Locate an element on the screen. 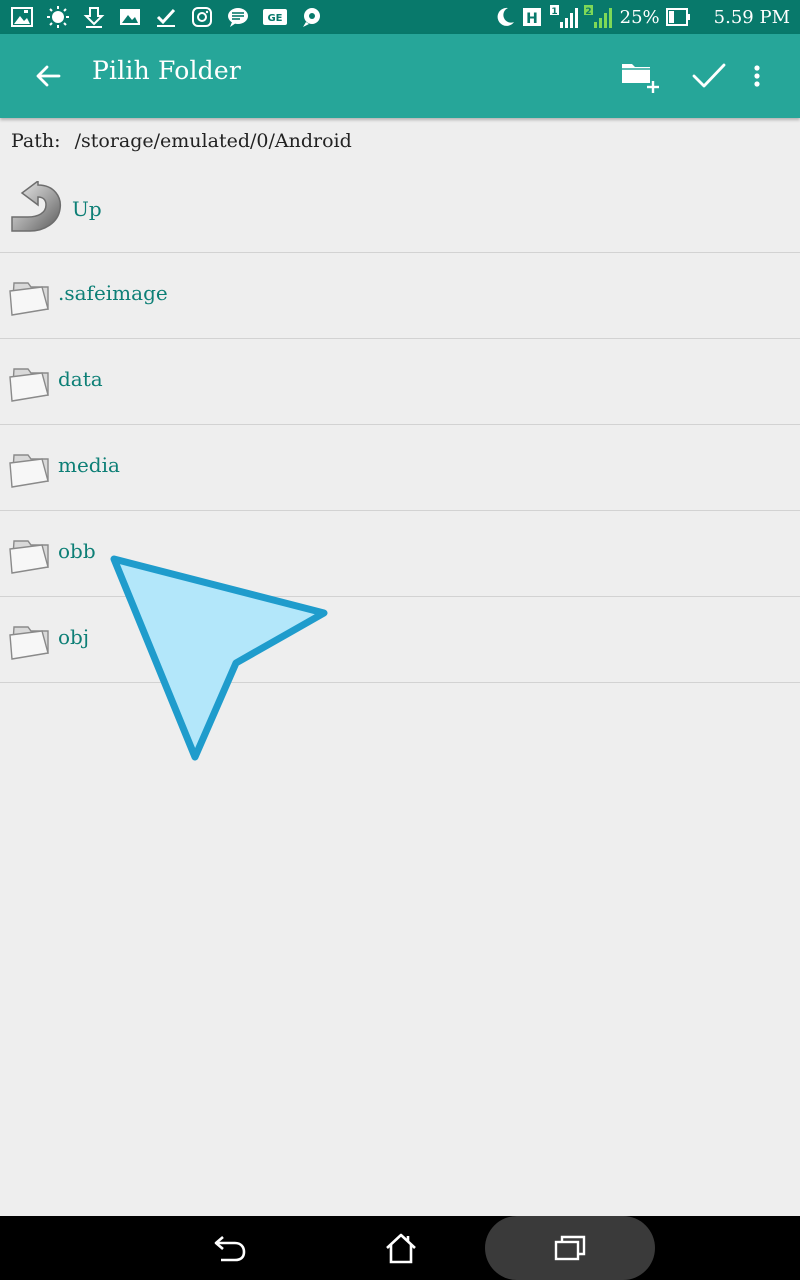  chat-icon is located at coordinates (312, 17).